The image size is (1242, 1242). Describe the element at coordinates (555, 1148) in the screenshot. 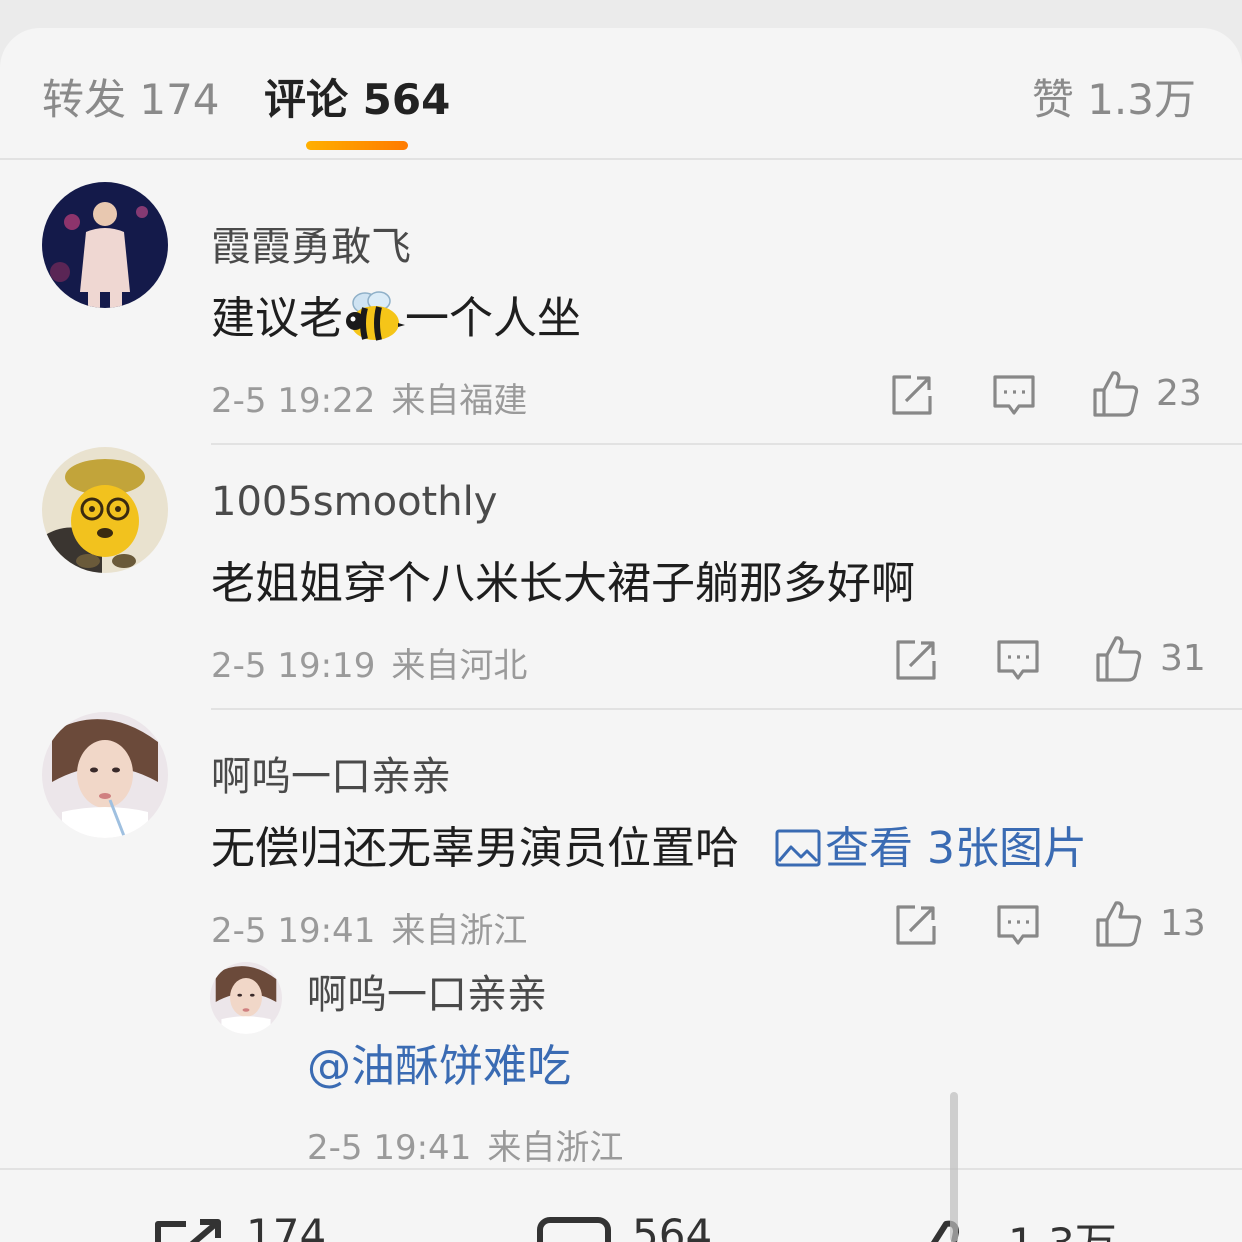

I see `reply-location: 来自浙江` at that location.